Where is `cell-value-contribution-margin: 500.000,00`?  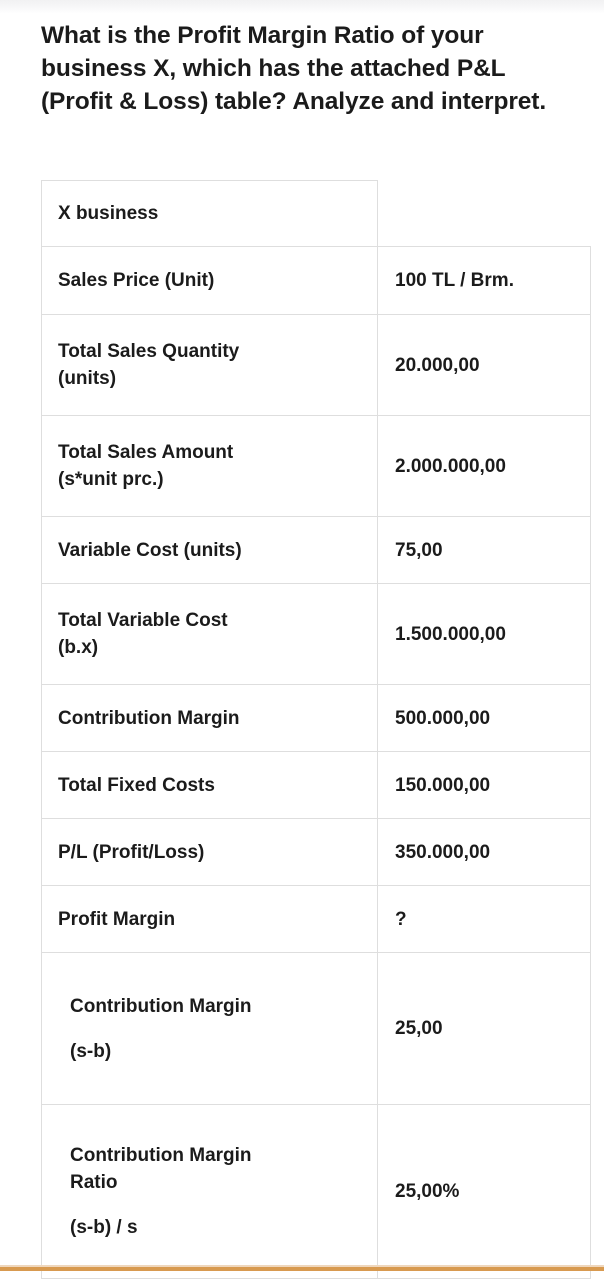
cell-value-contribution-margin: 500.000,00 is located at coordinates (484, 718).